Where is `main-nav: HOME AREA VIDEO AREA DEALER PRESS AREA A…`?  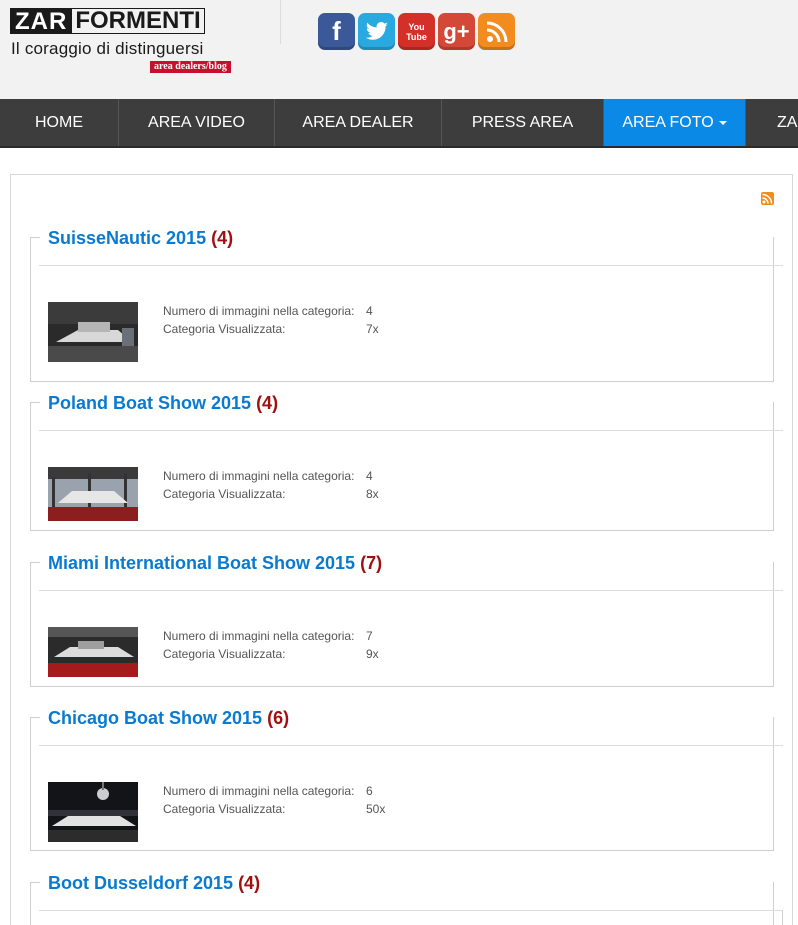 main-nav: HOME AREA VIDEO AREA DEALER PRESS AREA A… is located at coordinates (399, 123).